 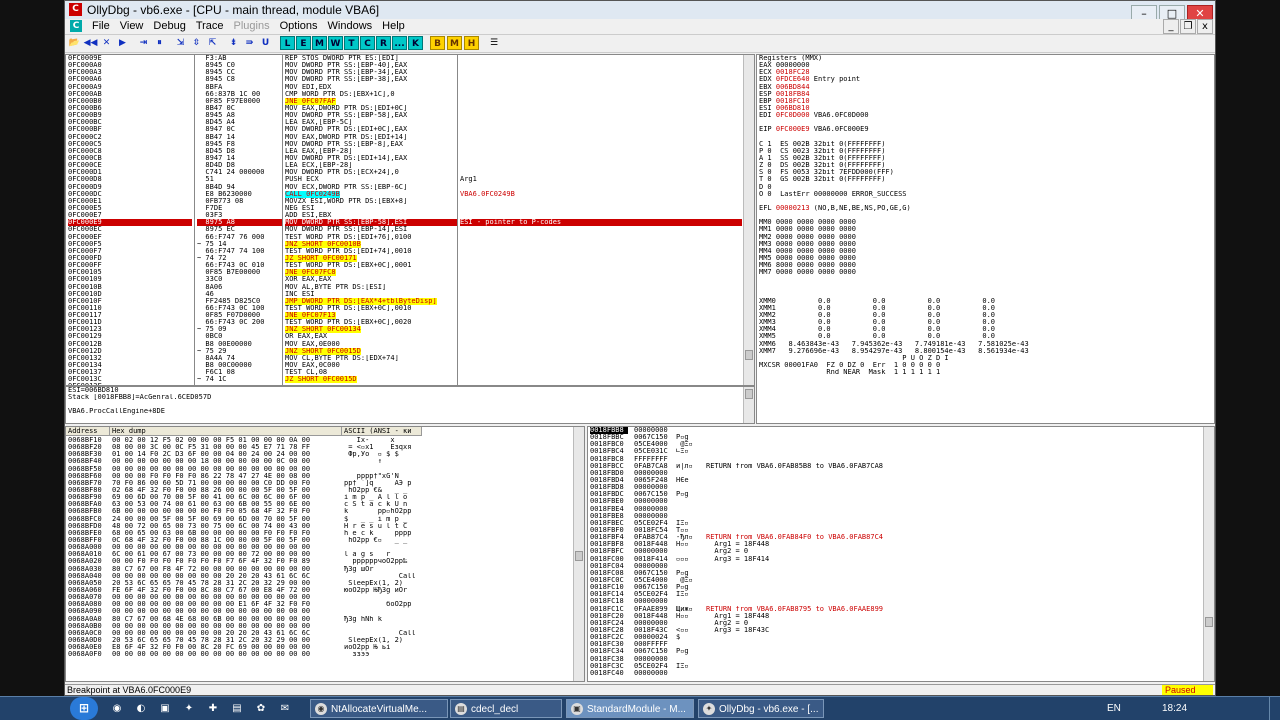 I want to click on ollydbg-app-icon: C, so click(x=75, y=9).